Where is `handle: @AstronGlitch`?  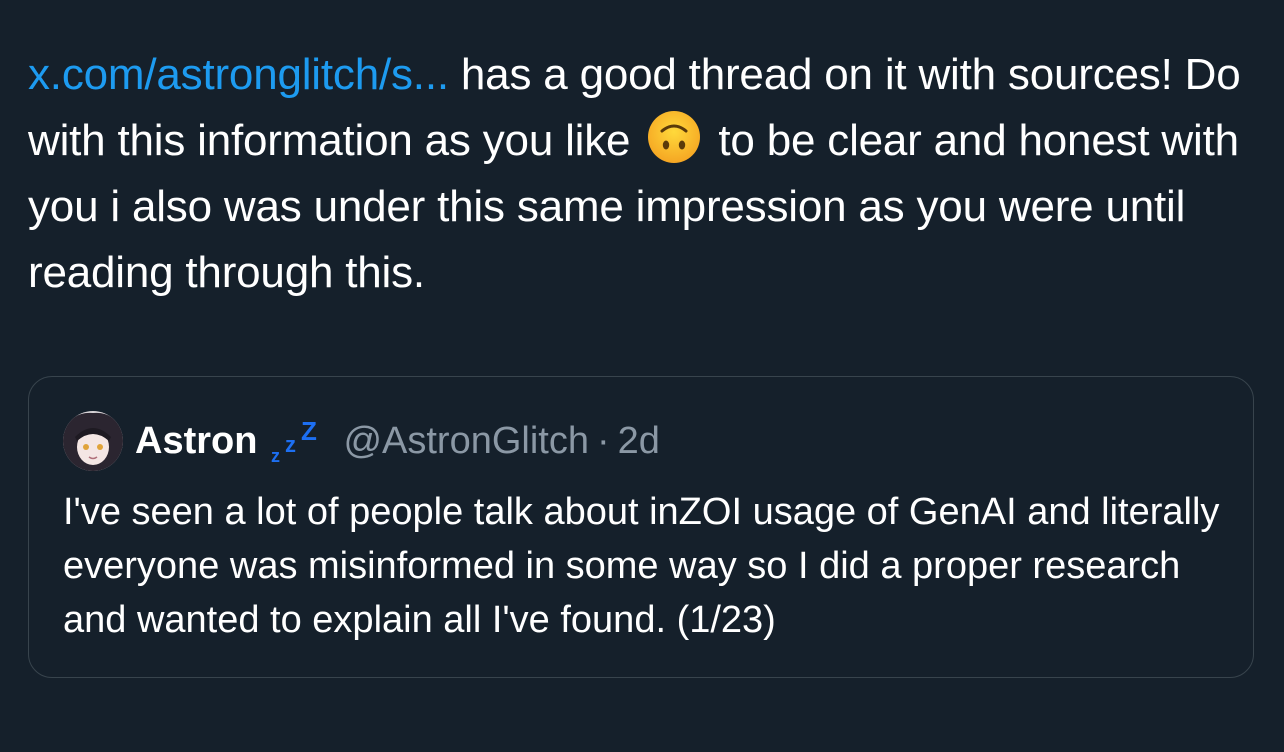
handle: @AstronGlitch is located at coordinates (466, 441).